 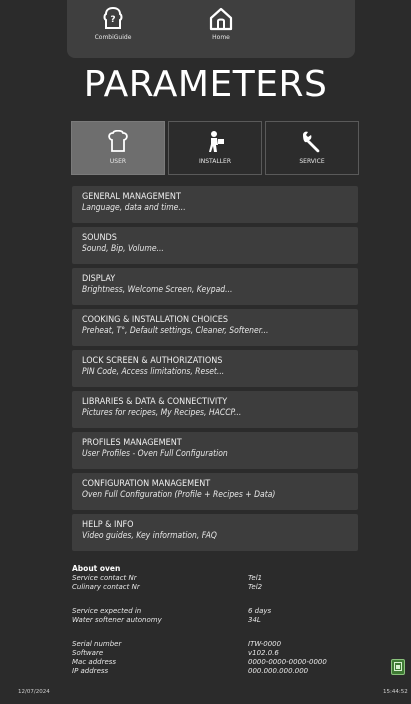 What do you see at coordinates (278, 671) in the screenshot?
I see `info-value: 000.000.000.000` at bounding box center [278, 671].